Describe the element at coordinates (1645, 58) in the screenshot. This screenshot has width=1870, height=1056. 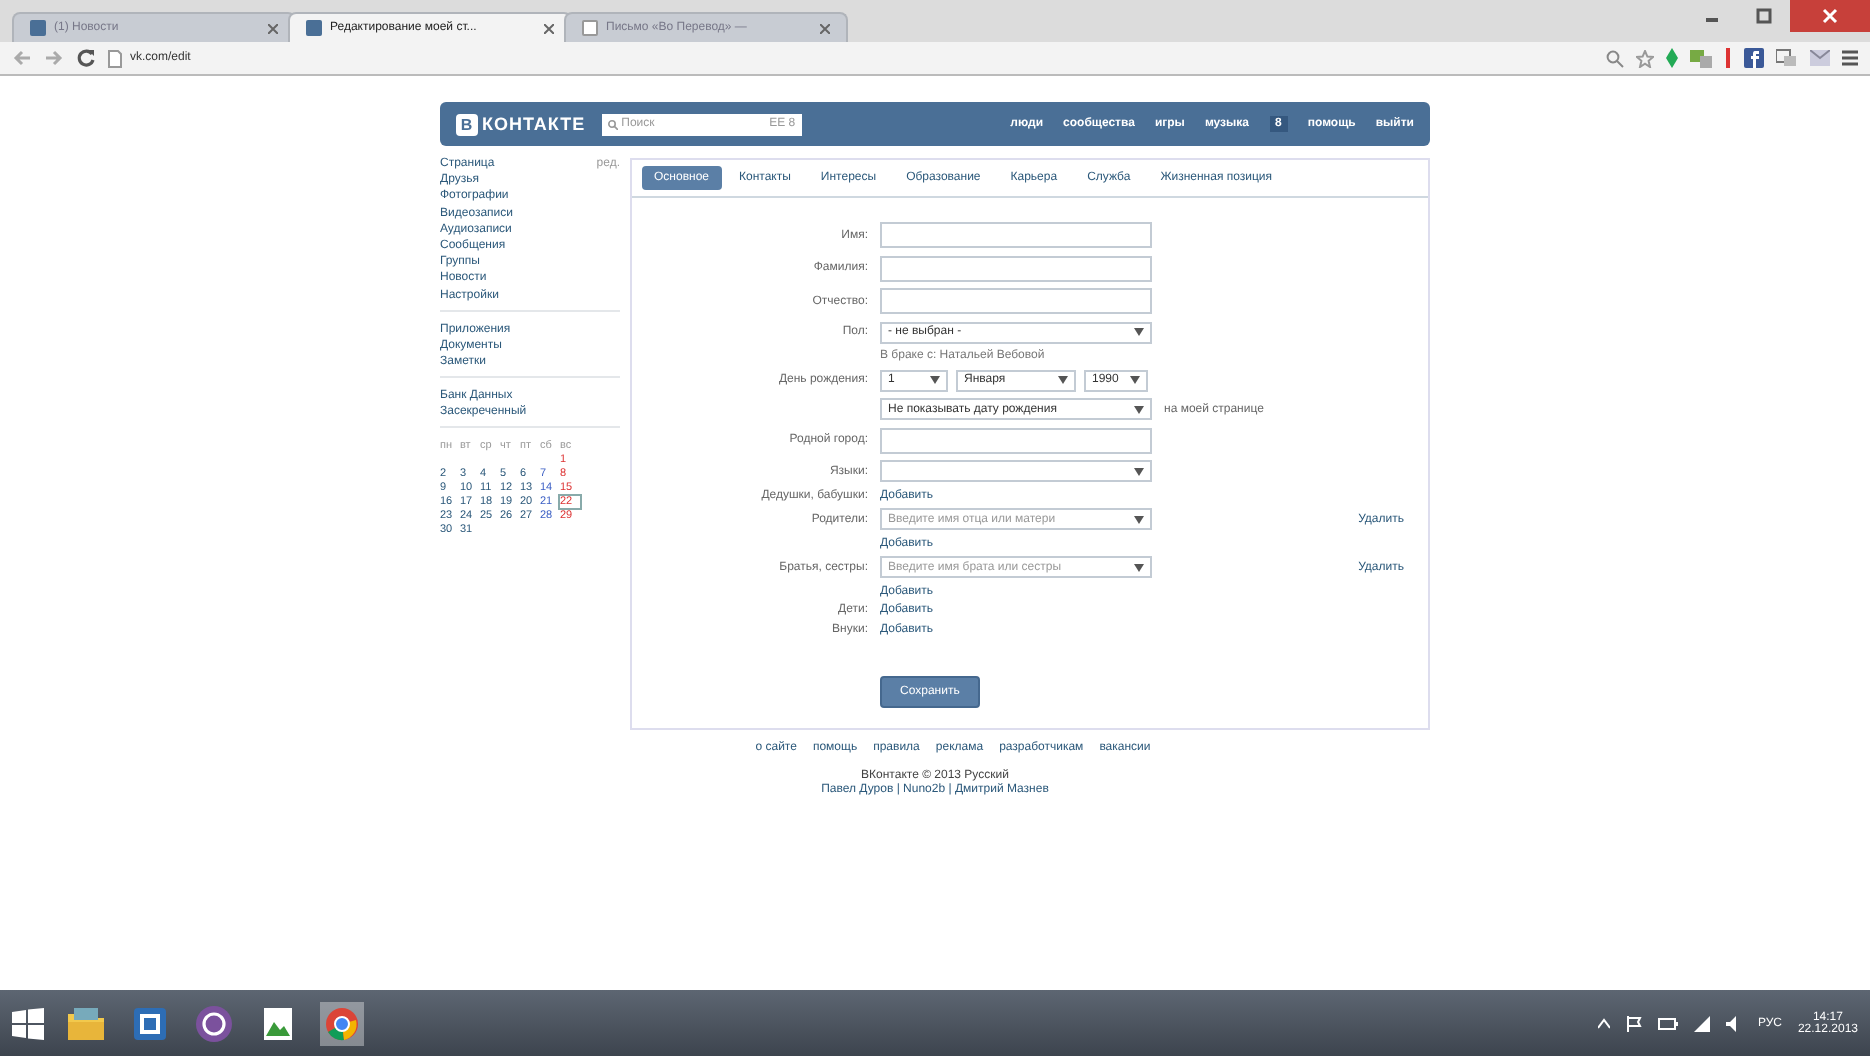
I see `star-icon` at that location.